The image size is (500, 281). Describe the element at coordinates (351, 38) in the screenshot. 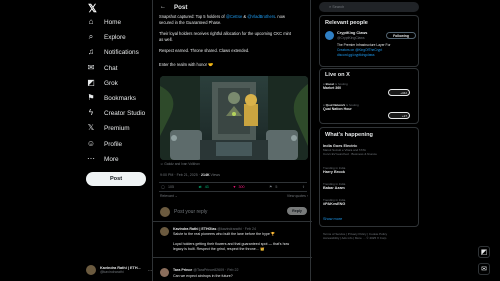

I see `person-handle: @CryptKingClaws` at that location.